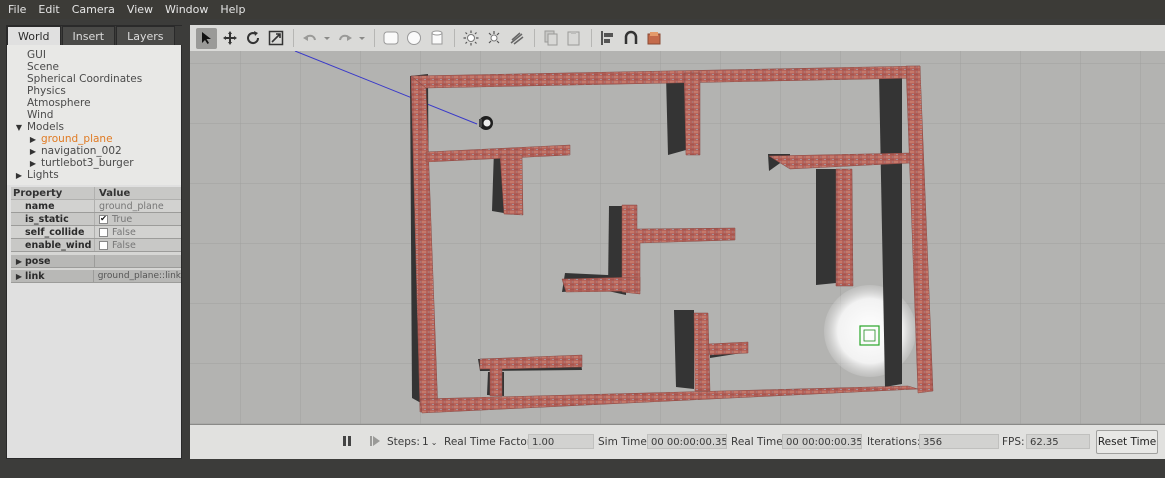  I want to click on tree-model-navigation: ▶ navigation_002, so click(94, 151).